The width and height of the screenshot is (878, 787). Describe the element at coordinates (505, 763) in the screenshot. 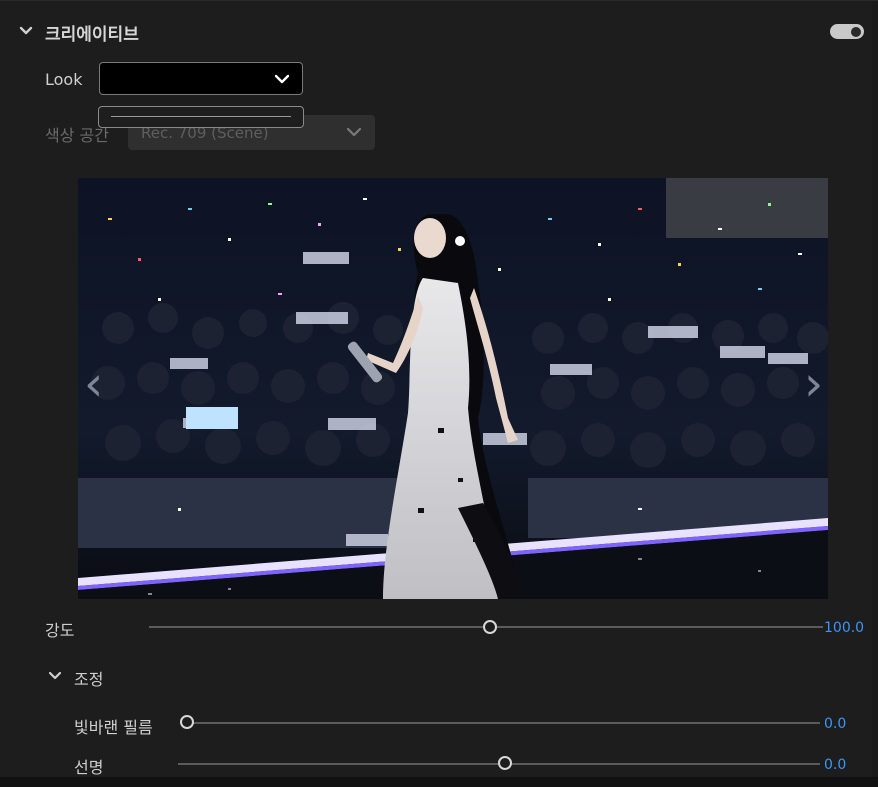

I see `sharpen-slider-thumb` at that location.